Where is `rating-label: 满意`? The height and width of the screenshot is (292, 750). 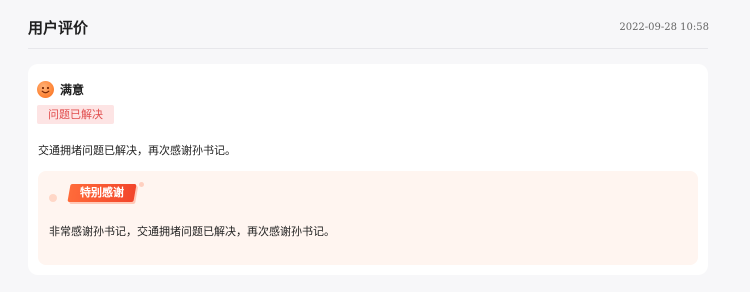
rating-label: 满意 is located at coordinates (72, 89).